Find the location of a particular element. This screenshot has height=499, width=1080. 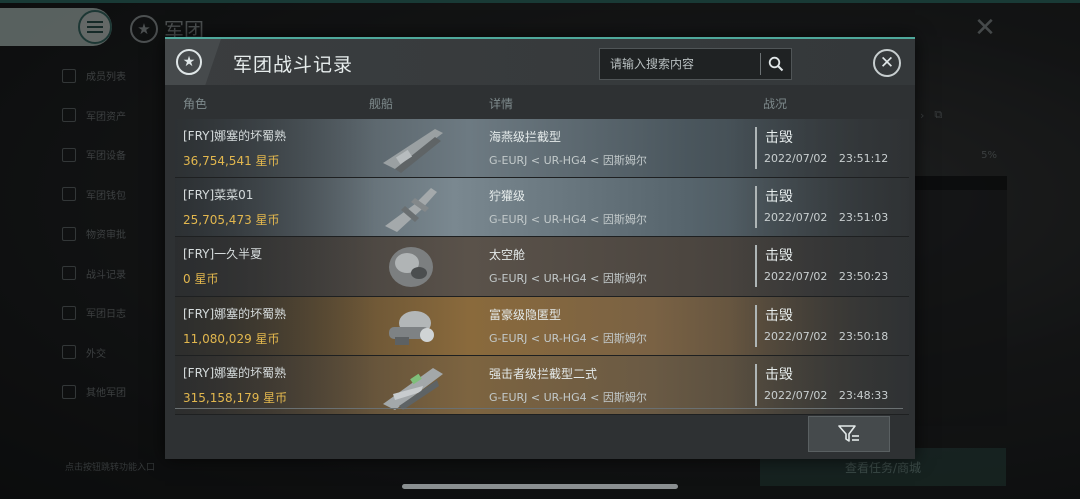

header-badge: ★ is located at coordinates (193, 62).